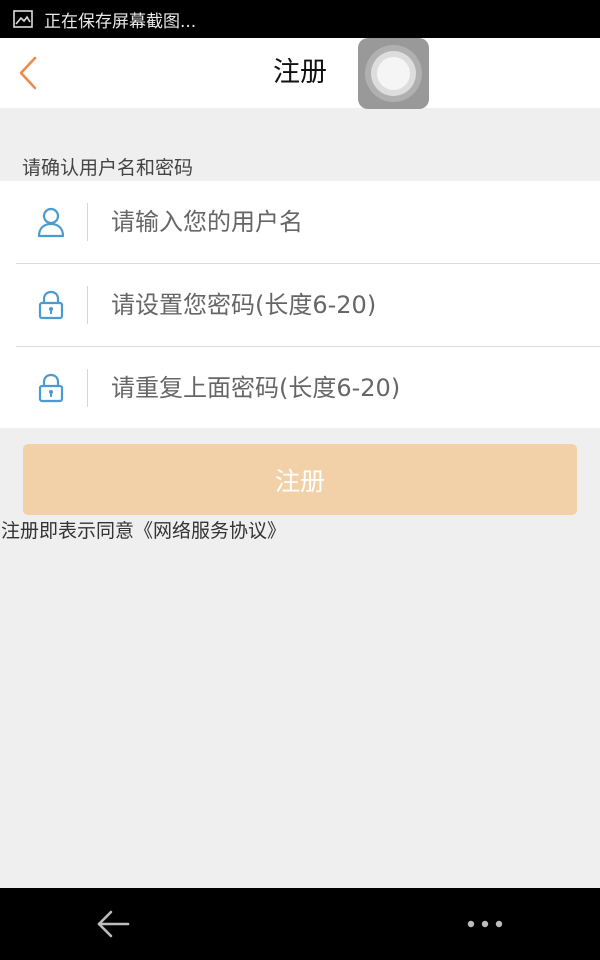 This screenshot has height=960, width=600. Describe the element at coordinates (341, 305) in the screenshot. I see `password-input` at that location.